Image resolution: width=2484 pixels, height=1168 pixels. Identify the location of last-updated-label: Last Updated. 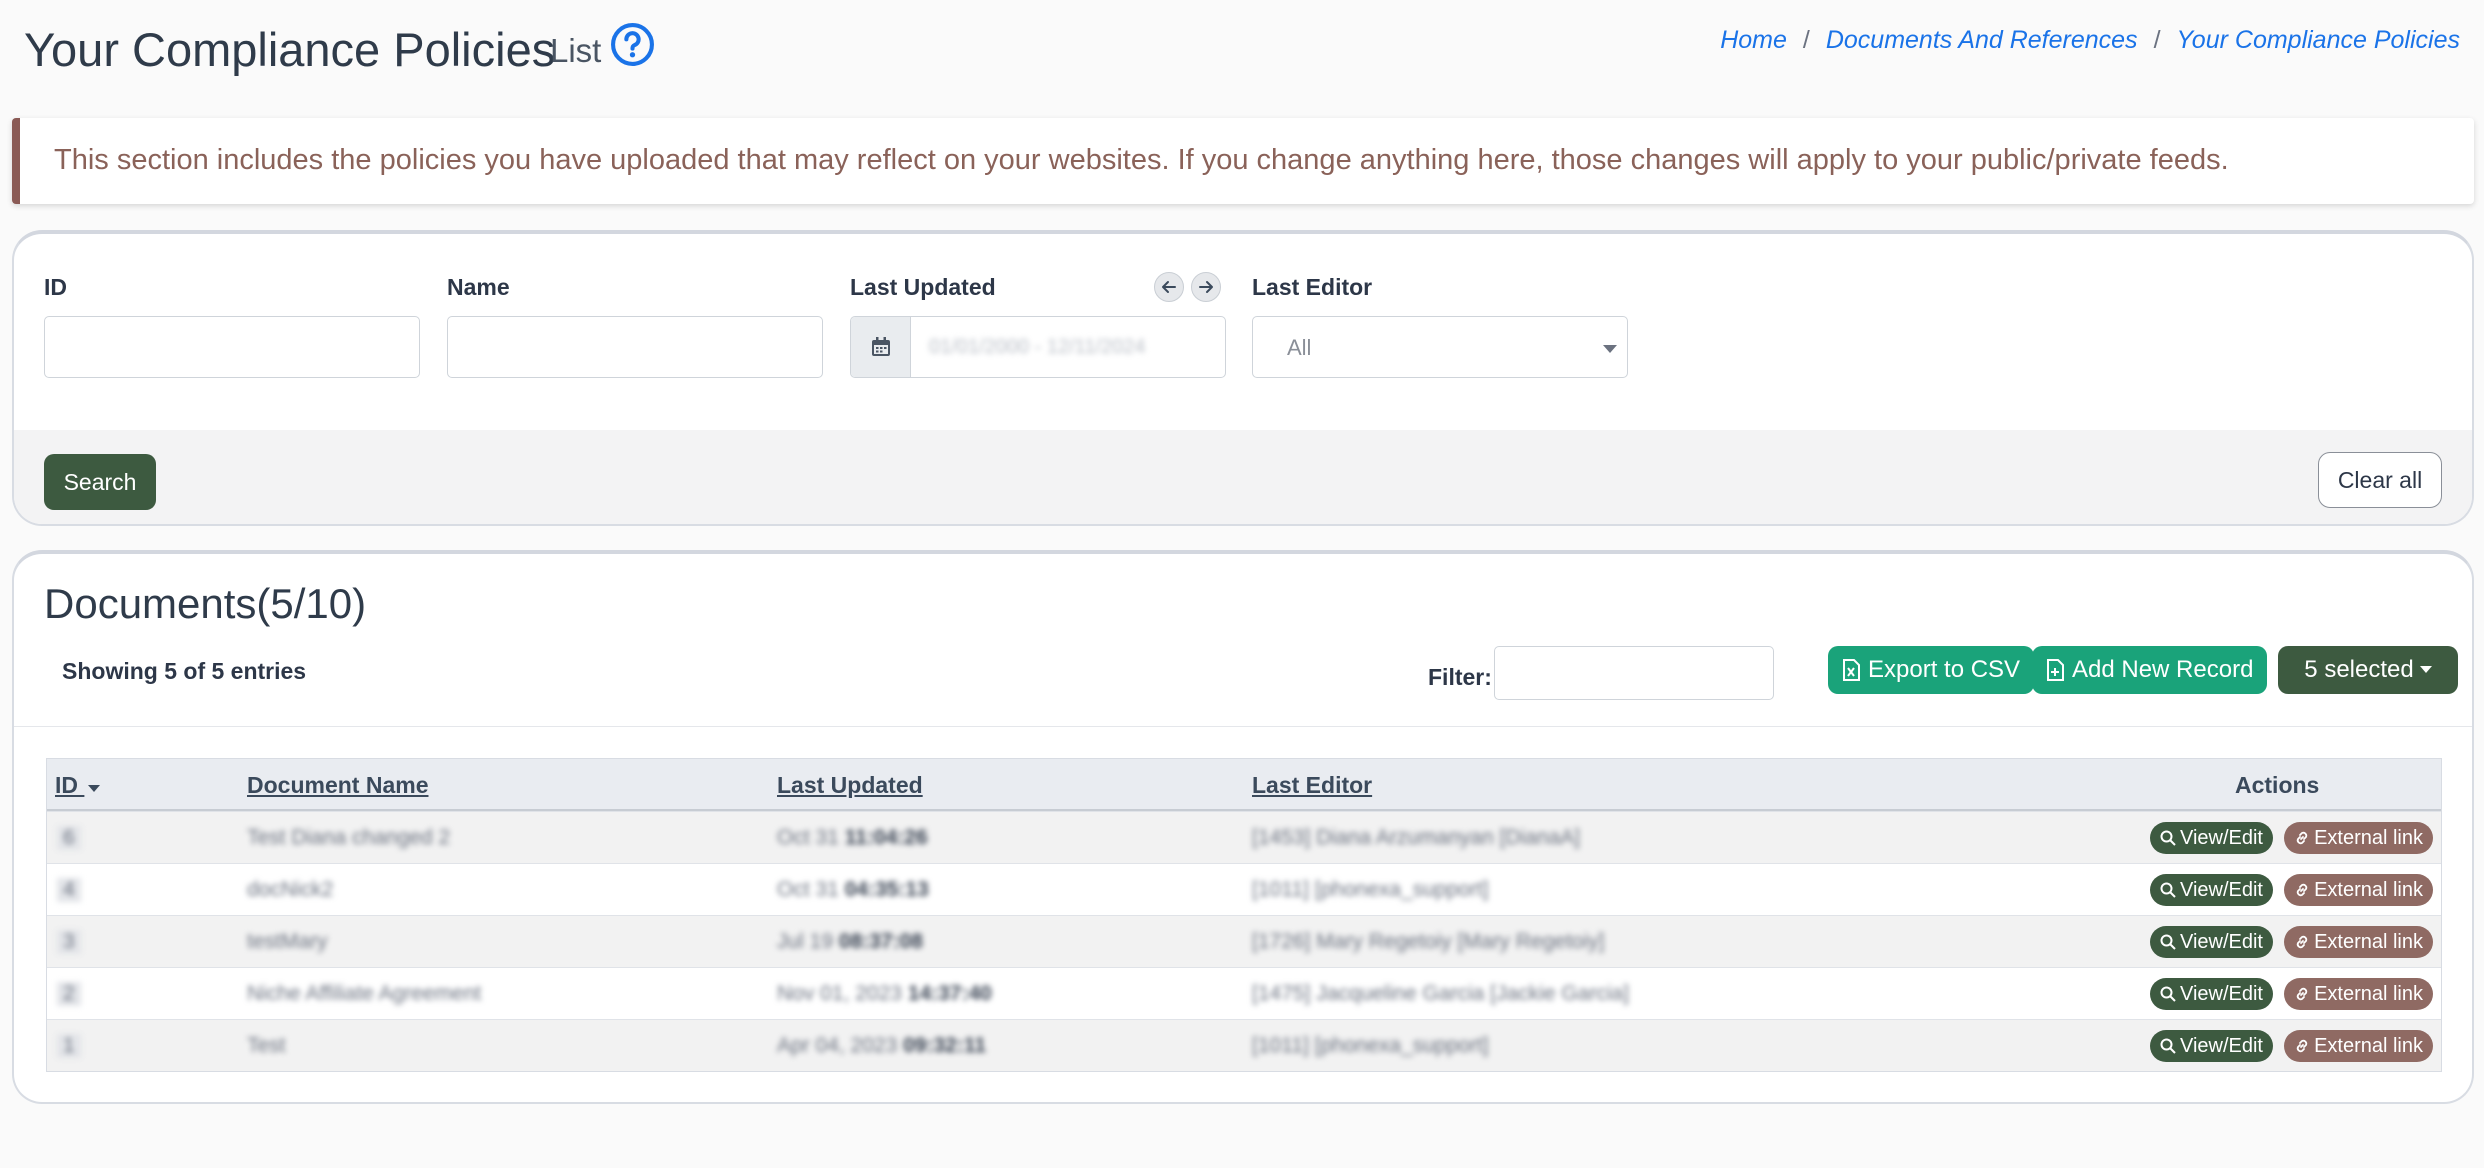
(923, 287).